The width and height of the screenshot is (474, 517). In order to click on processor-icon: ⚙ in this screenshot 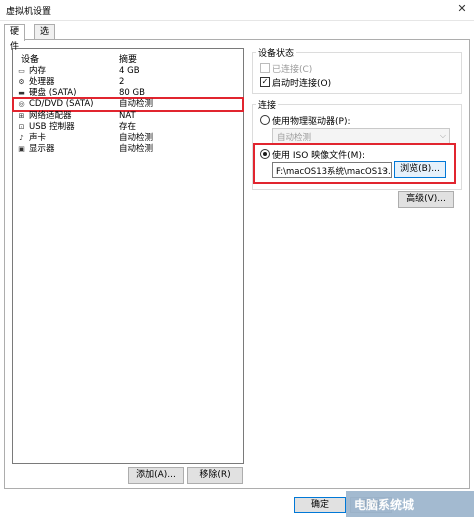, I will do `click(21, 82)`.